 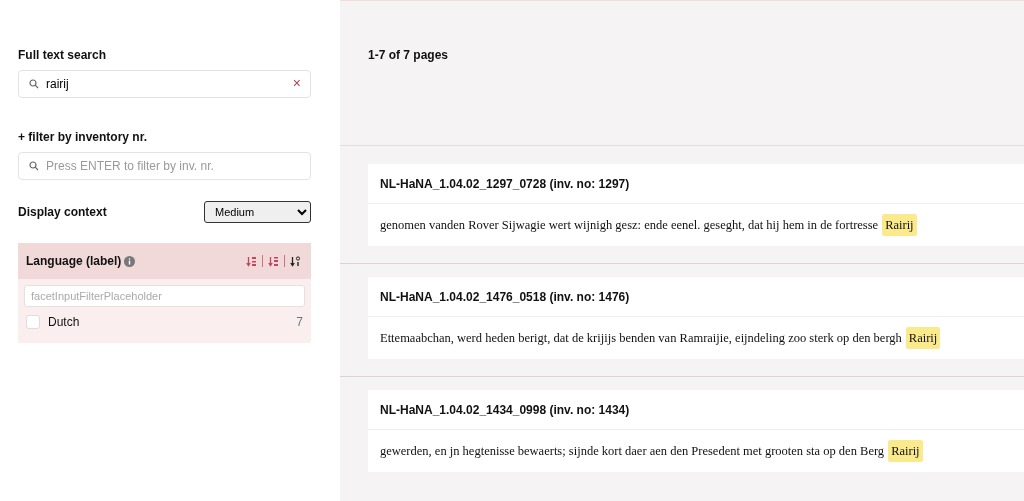 What do you see at coordinates (696, 184) in the screenshot?
I see `result-title: NL-HaNA_1.04.02_1297_0728 (inv. no: 1297)` at bounding box center [696, 184].